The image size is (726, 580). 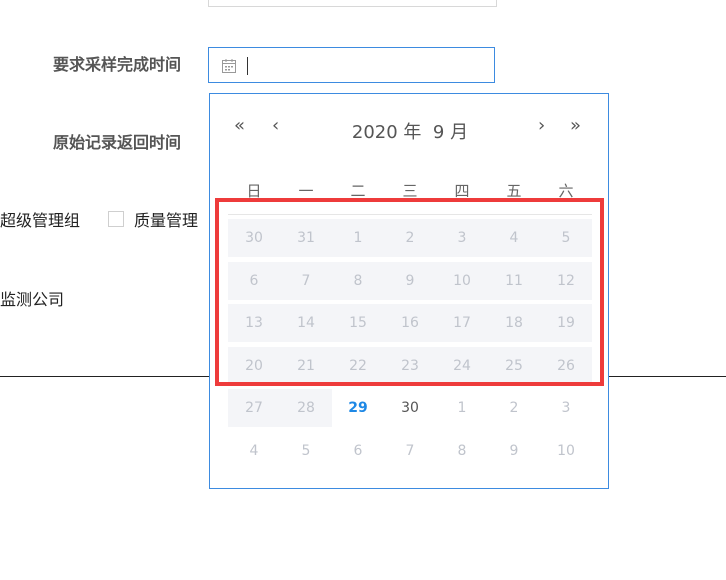 I want to click on day-cell: 14, so click(x=306, y=323).